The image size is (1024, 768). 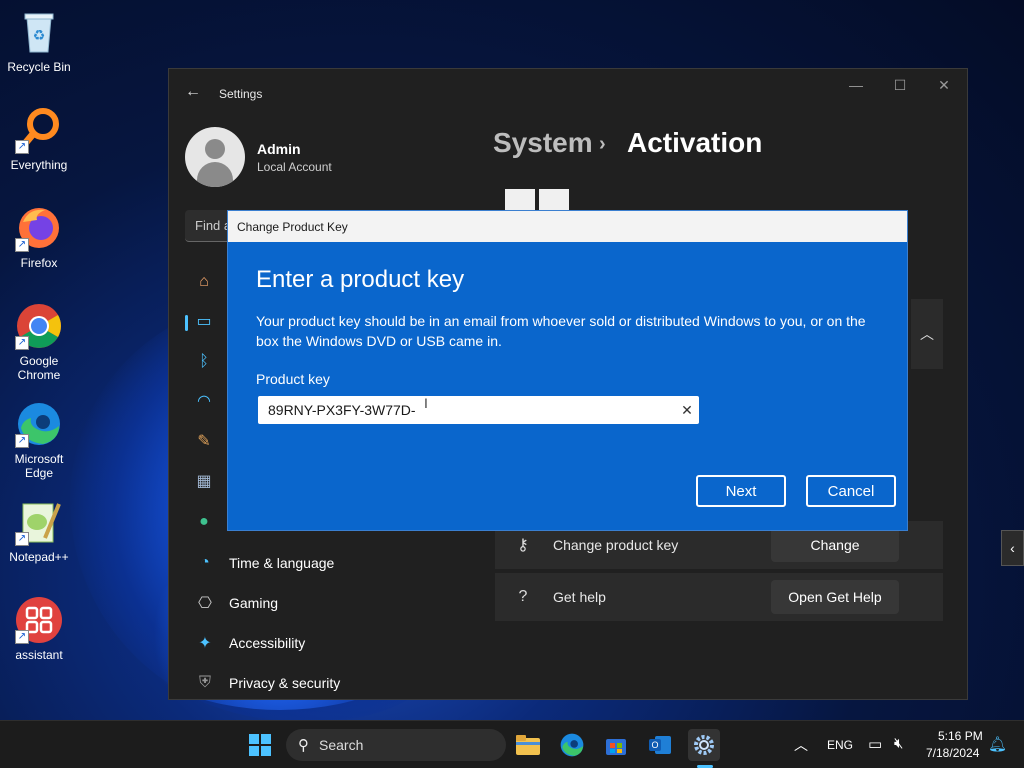 What do you see at coordinates (997, 744) in the screenshot?
I see `notification-bell-icon: 🔔︎` at bounding box center [997, 744].